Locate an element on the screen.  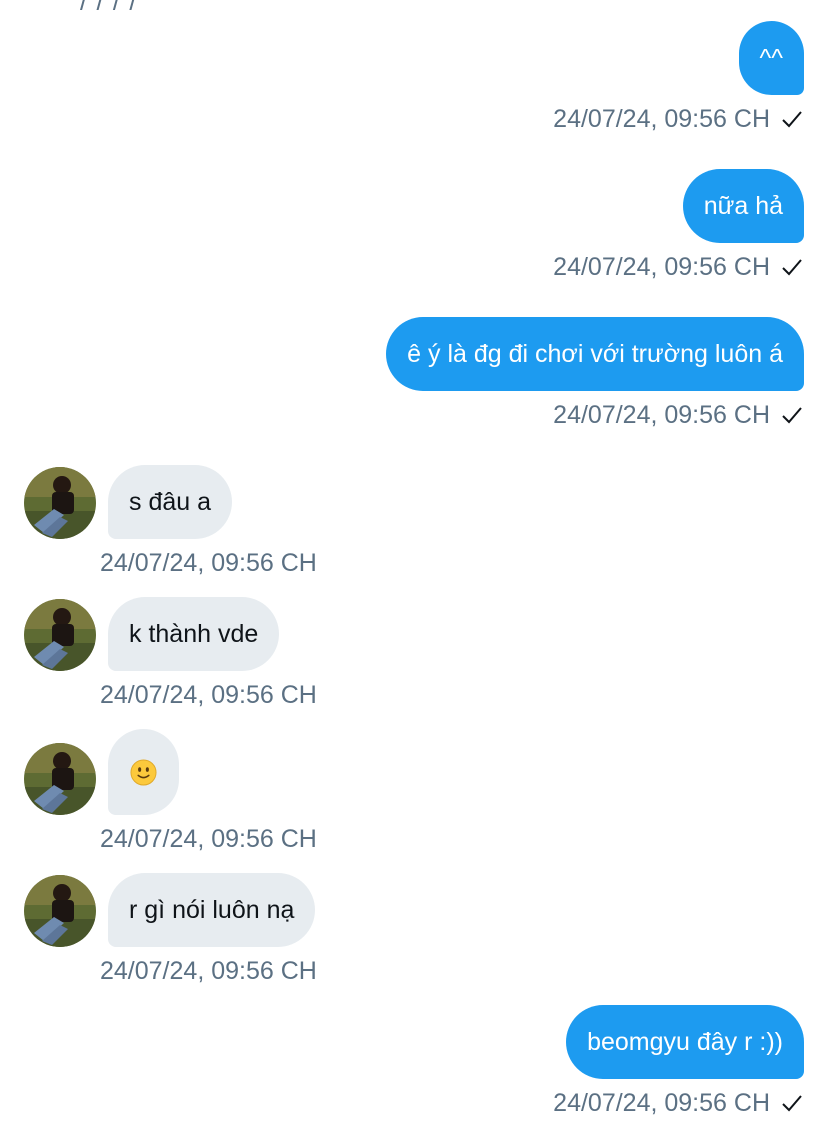
incoming-message-bubble is located at coordinates (143, 772).